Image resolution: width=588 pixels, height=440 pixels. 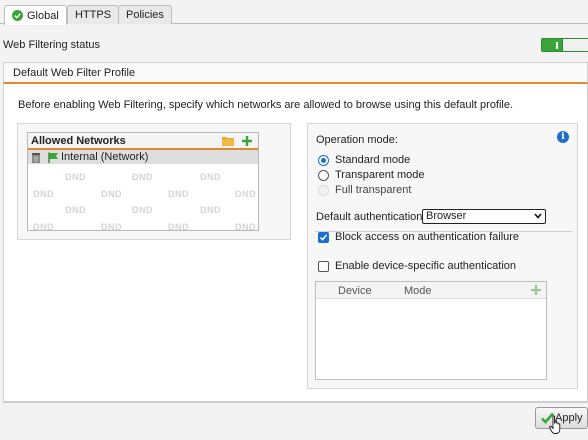 I want to click on device-specific-auth-checkbox, so click(x=323, y=266).